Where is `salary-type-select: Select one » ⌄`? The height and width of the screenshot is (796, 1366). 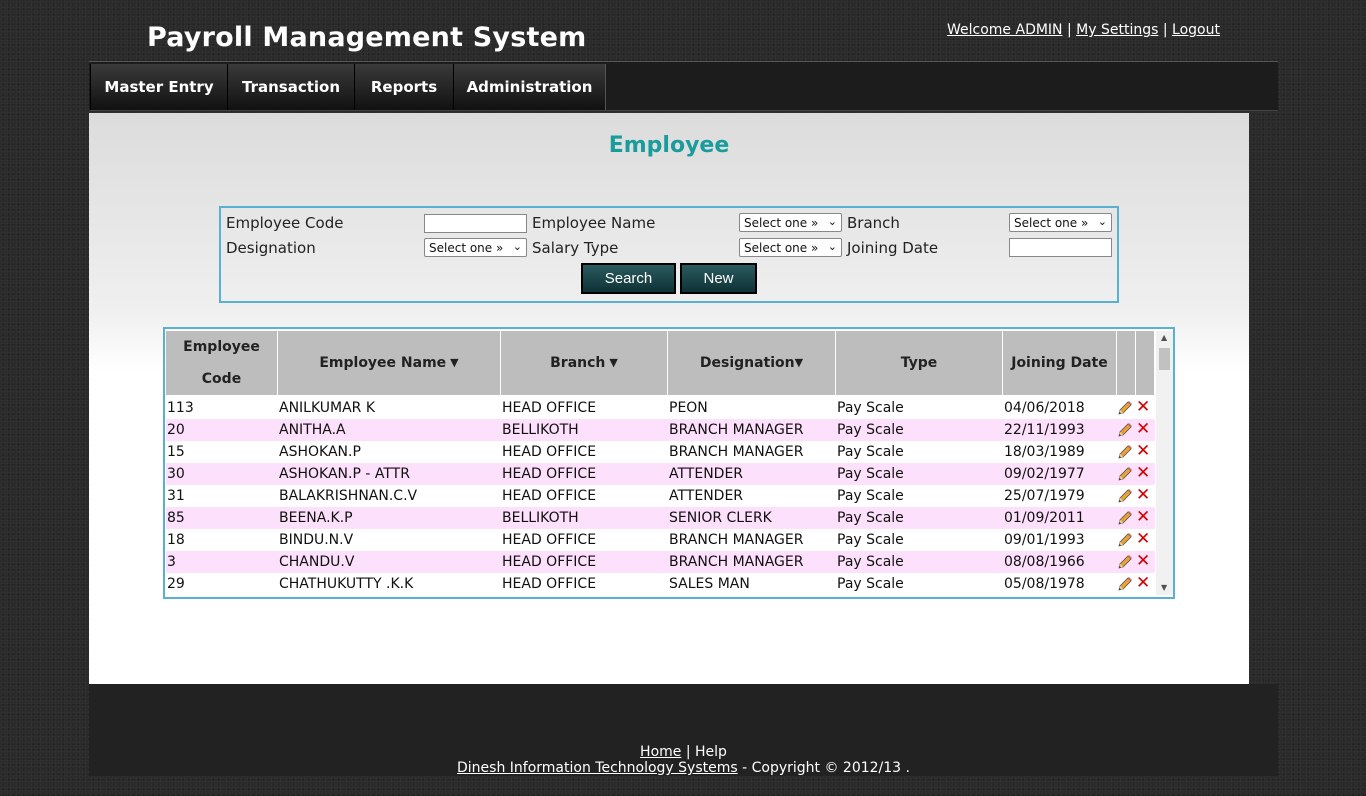
salary-type-select: Select one » ⌄ is located at coordinates (790, 247).